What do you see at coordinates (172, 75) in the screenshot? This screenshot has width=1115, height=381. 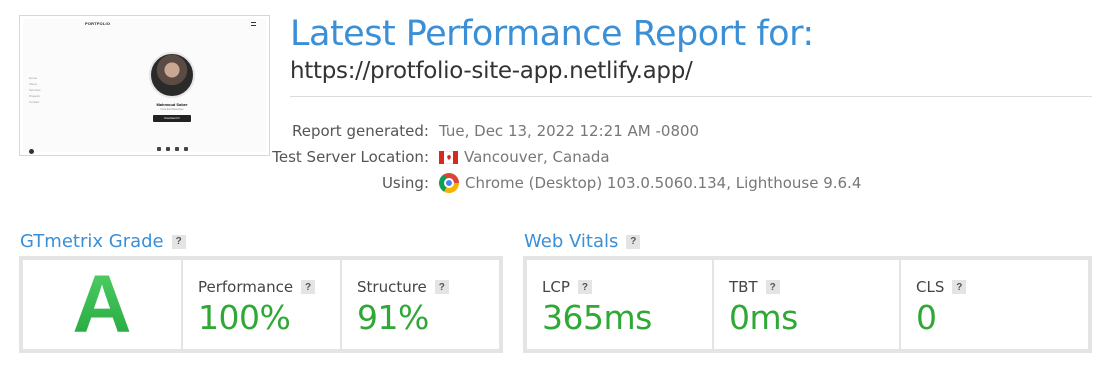 I see `avatar` at bounding box center [172, 75].